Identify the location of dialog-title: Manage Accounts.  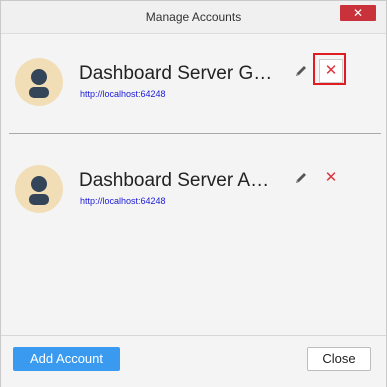
(193, 17).